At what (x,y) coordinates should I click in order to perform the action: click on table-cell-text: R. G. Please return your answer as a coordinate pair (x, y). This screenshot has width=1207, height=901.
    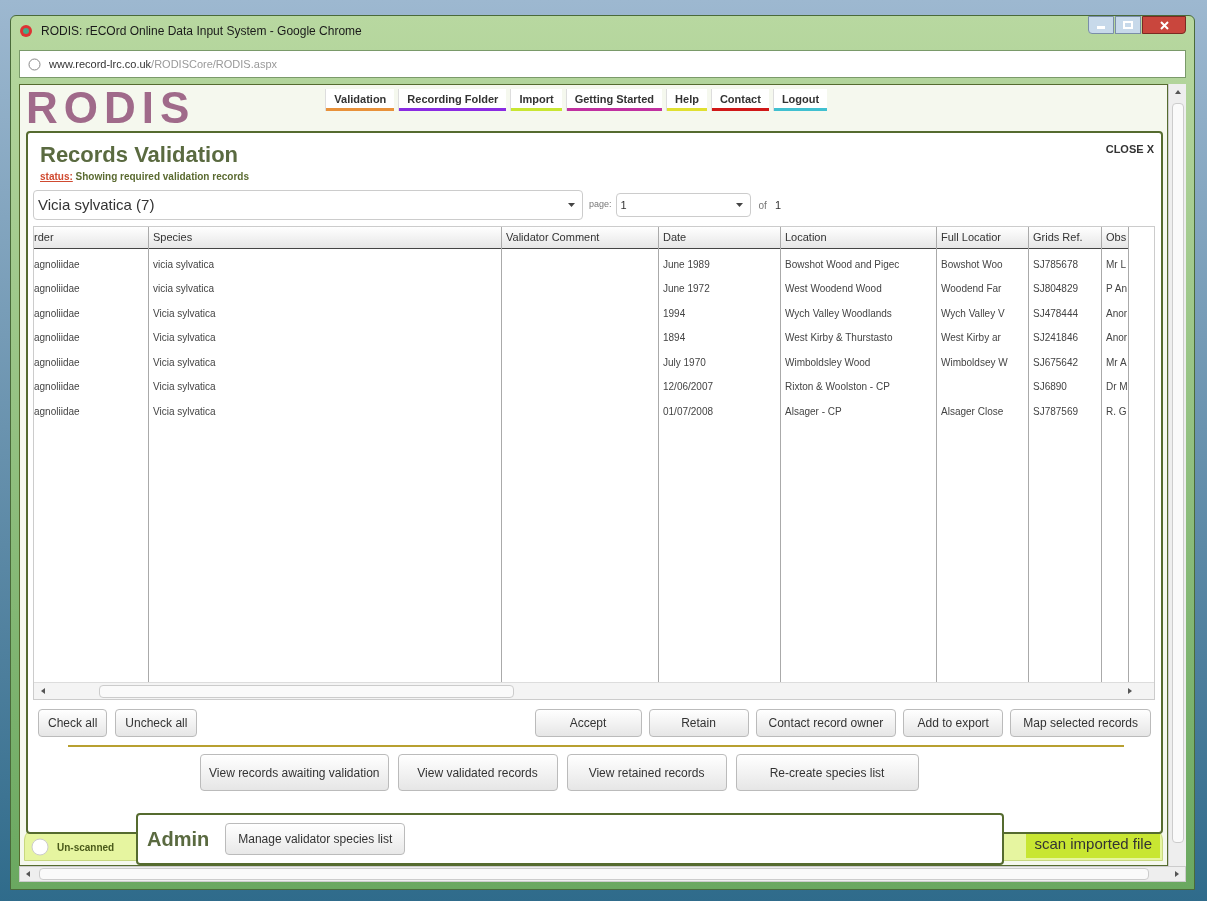
    Looking at the image, I should click on (1116, 411).